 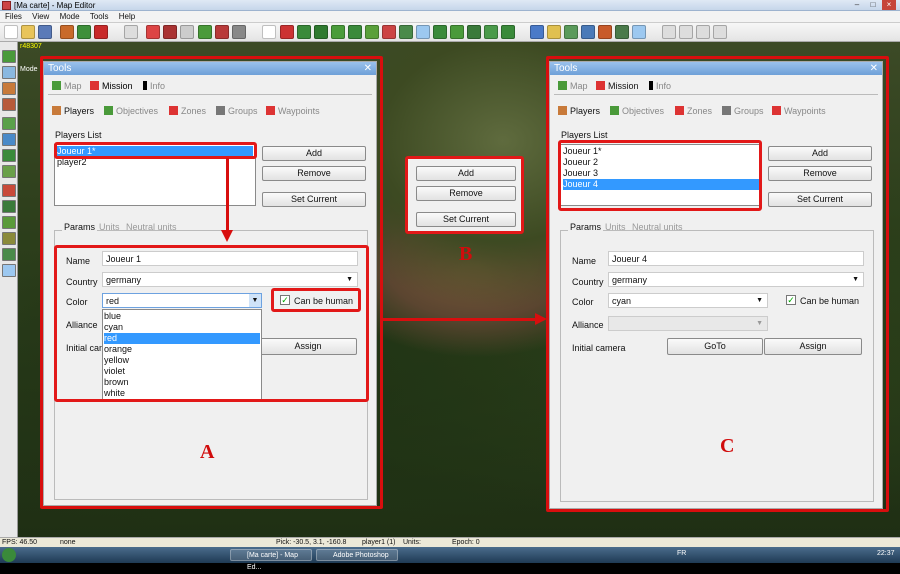 What do you see at coordinates (11, 32) in the screenshot?
I see `new-file-icon` at bounding box center [11, 32].